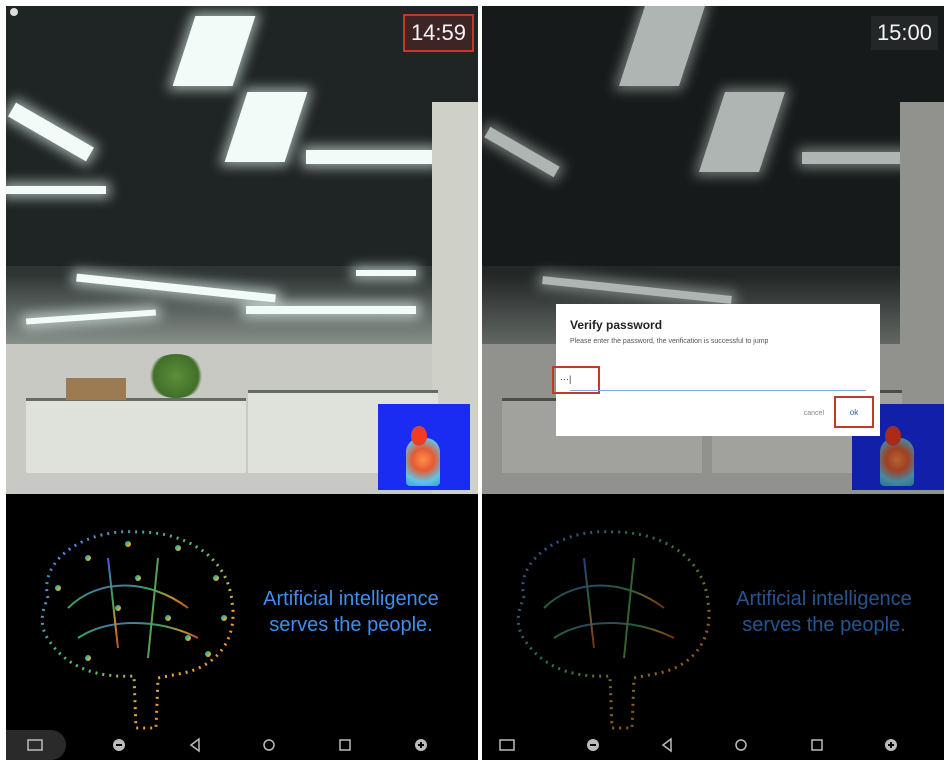  Describe the element at coordinates (854, 412) in the screenshot. I see `ok-button: ok` at that location.